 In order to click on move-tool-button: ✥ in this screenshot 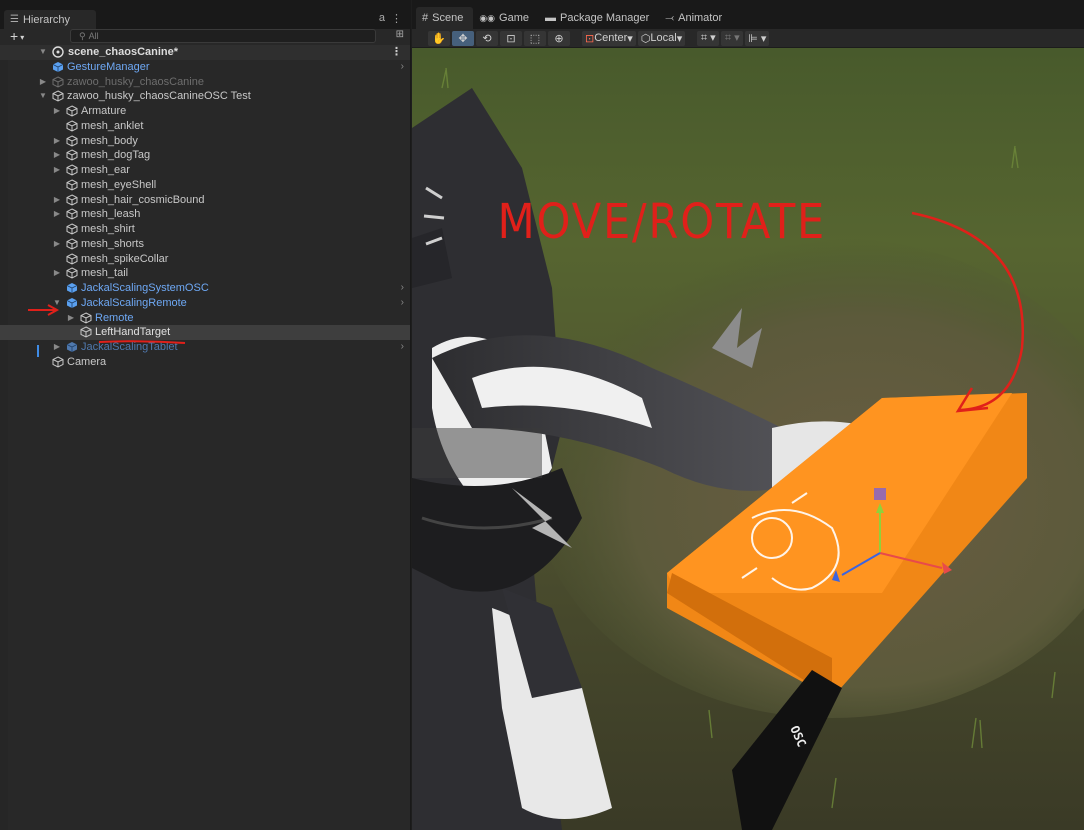, I will do `click(463, 38)`.